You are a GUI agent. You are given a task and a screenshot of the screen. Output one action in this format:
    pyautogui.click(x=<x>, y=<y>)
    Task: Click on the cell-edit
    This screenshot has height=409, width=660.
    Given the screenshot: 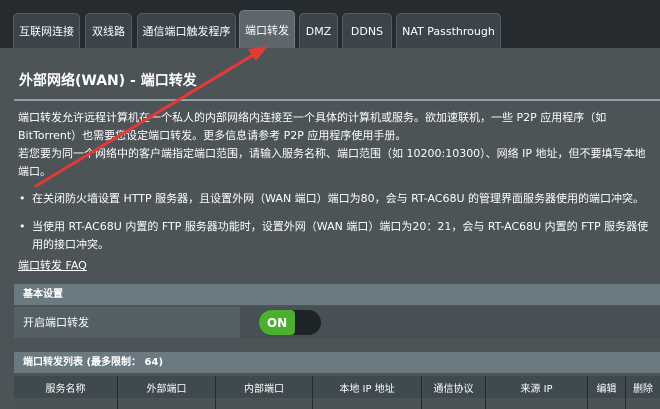 What is the action you would take?
    pyautogui.click(x=607, y=403)
    